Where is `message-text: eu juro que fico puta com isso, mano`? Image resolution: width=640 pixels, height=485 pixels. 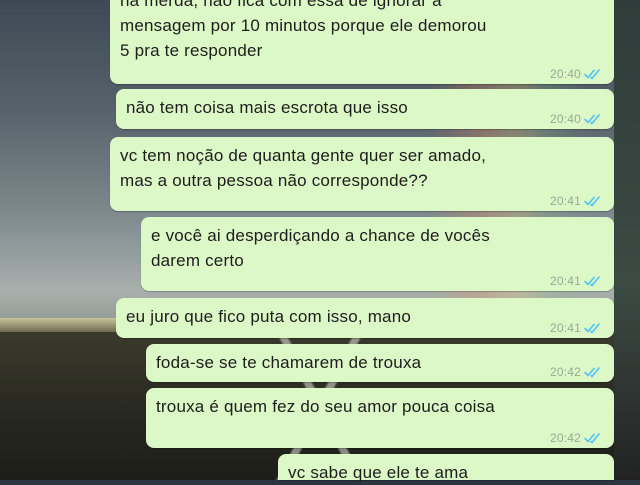
message-text: eu juro que fico puta com isso, mano is located at coordinates (269, 316).